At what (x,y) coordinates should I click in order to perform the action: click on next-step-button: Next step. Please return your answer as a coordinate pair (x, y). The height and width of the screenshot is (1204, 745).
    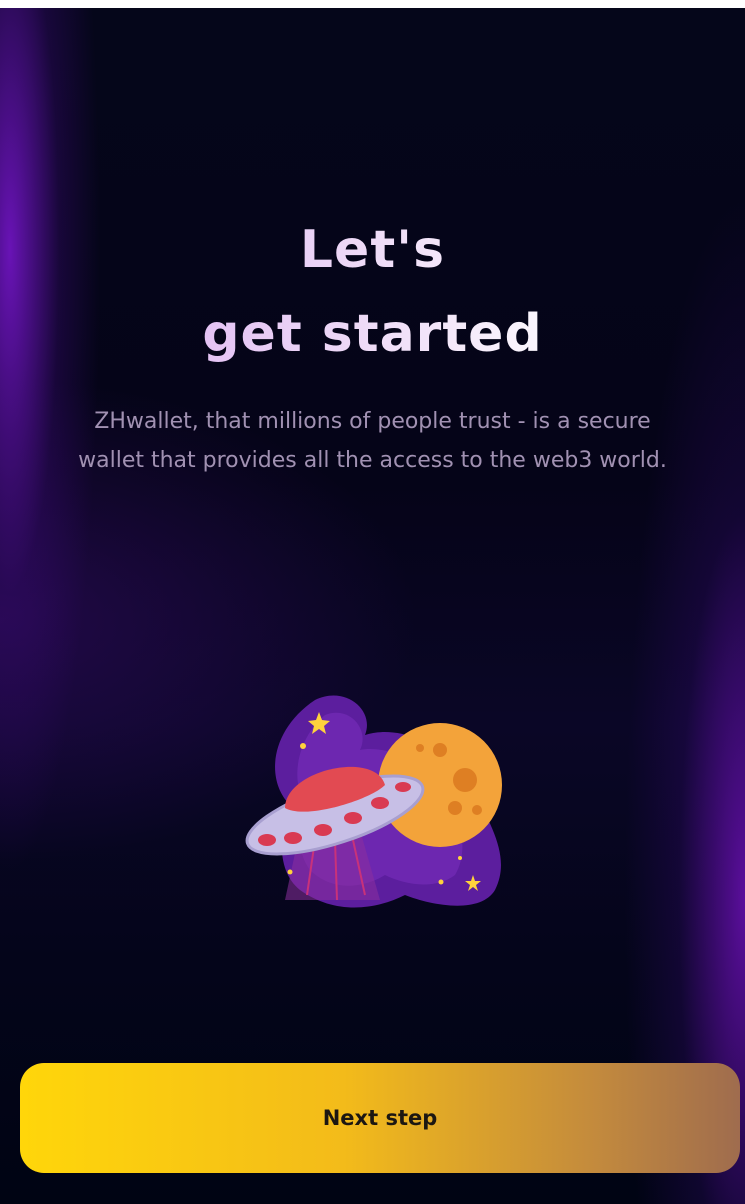
    Looking at the image, I should click on (380, 1118).